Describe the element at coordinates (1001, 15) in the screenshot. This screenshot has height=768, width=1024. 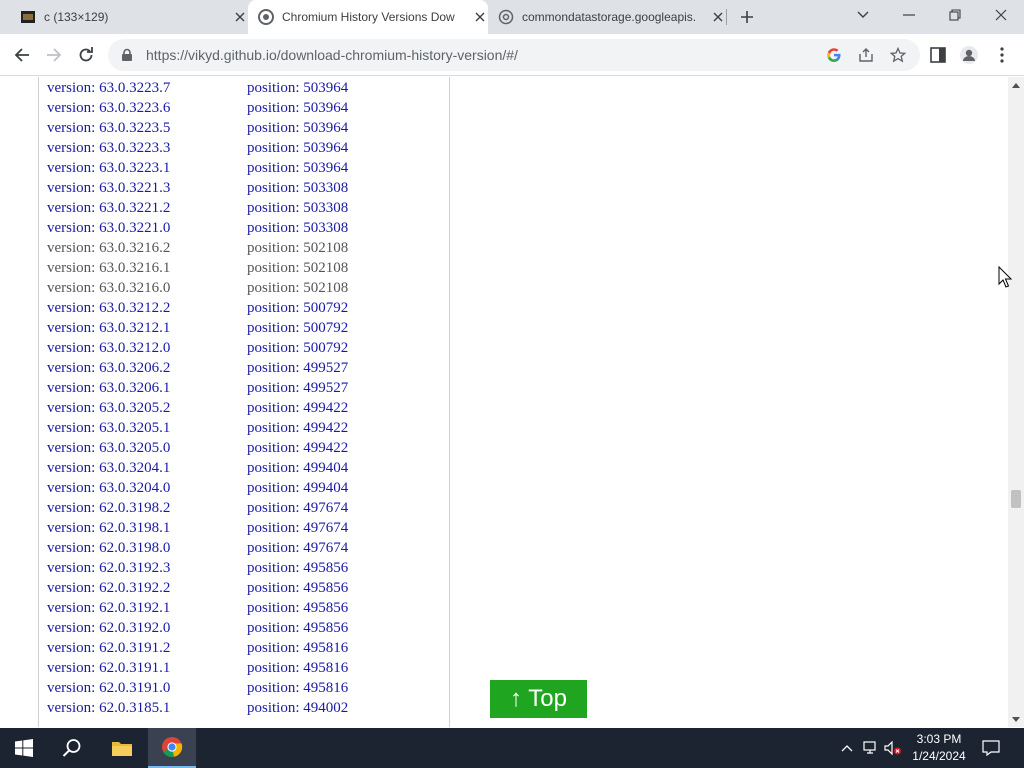
I see `close-window-button` at that location.